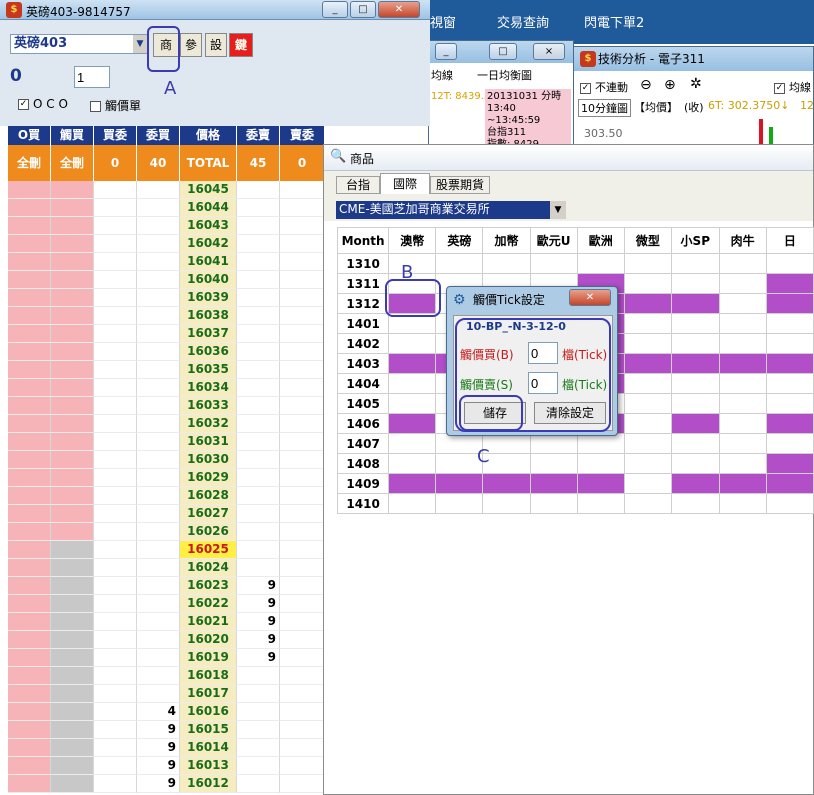  Describe the element at coordinates (166, 370) in the screenshot. I see `ladder-row: 16035` at that location.